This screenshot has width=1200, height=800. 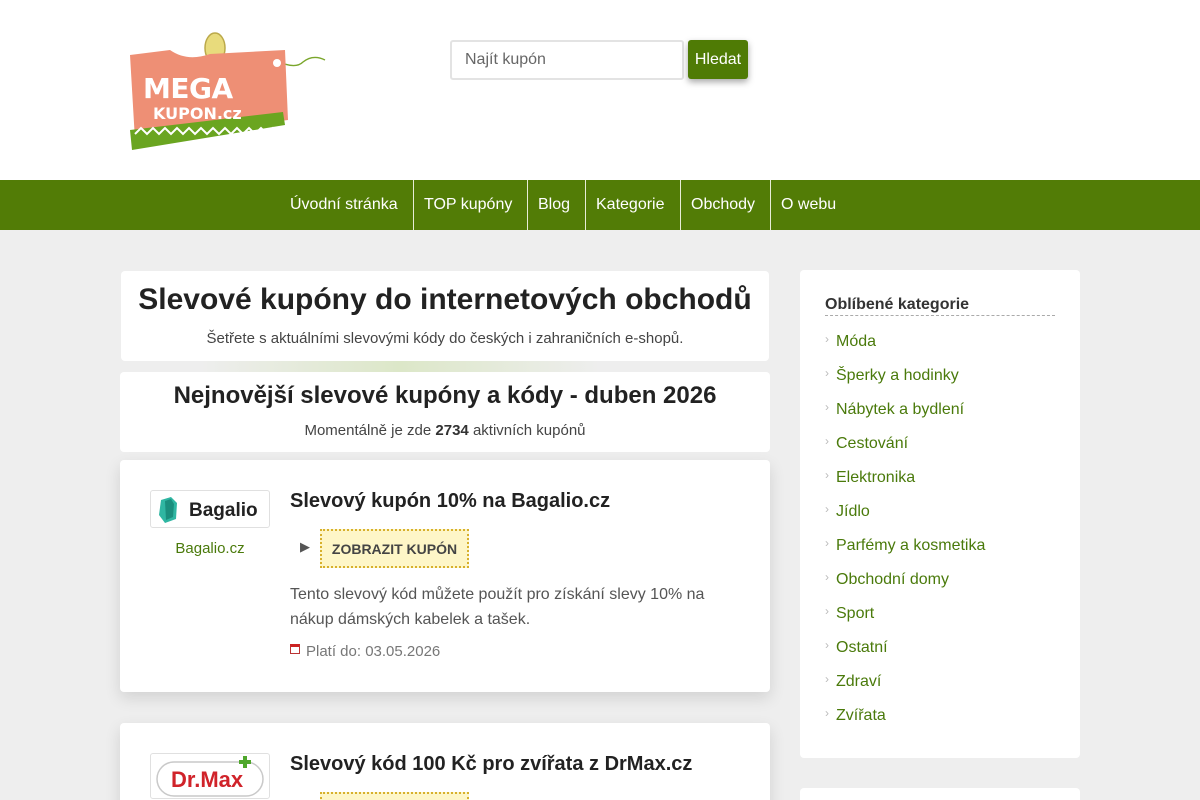 I want to click on shop-logo-text: Dr.Max, so click(x=207, y=779).